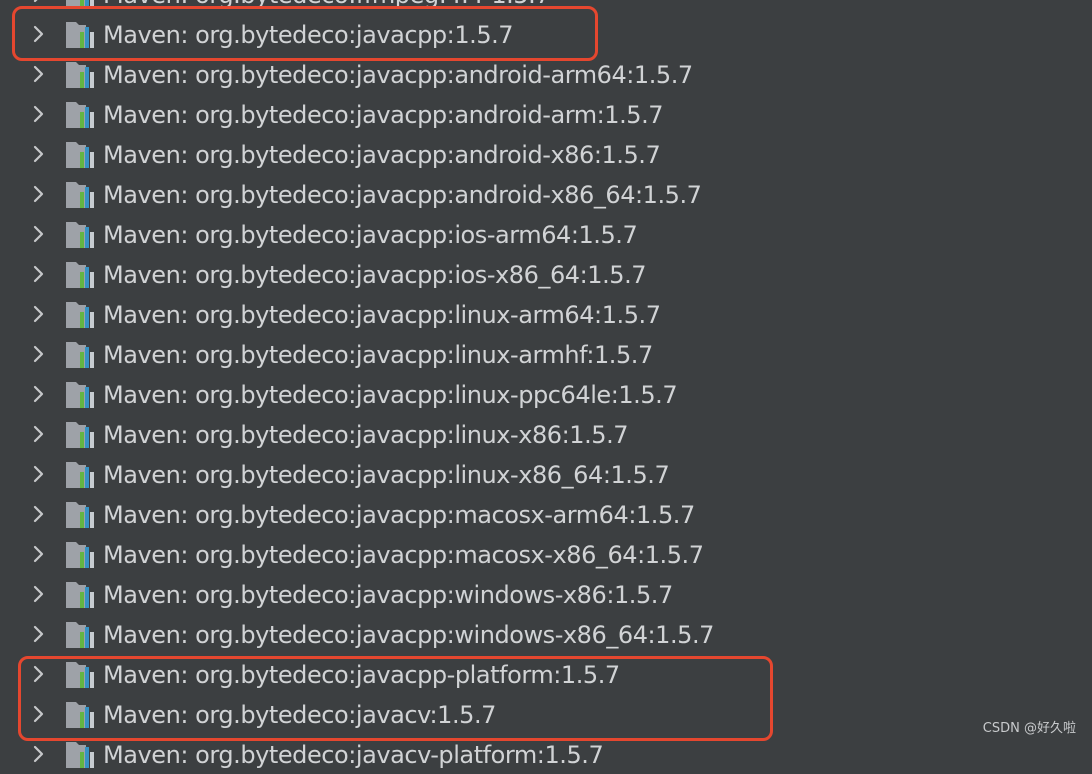 This screenshot has height=774, width=1092. I want to click on tree-row: Maven: org.bytedeco:javacv:1.5.7, so click(546, 714).